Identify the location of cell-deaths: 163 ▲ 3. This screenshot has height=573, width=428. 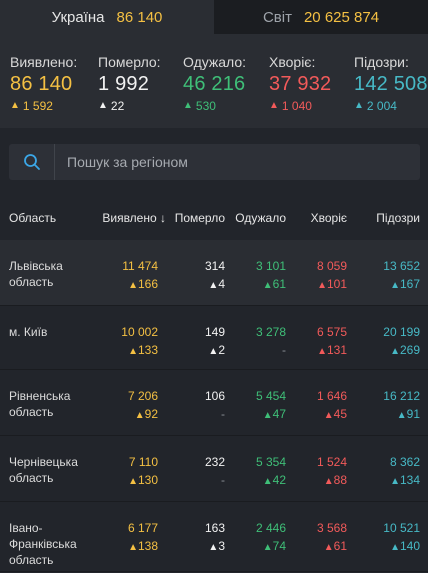
(215, 537).